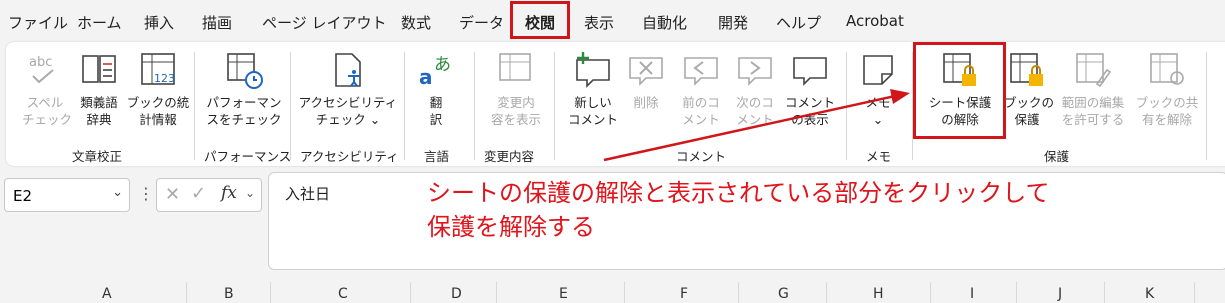 The image size is (1225, 303). What do you see at coordinates (701, 71) in the screenshot?
I see `previous-comment-icon` at bounding box center [701, 71].